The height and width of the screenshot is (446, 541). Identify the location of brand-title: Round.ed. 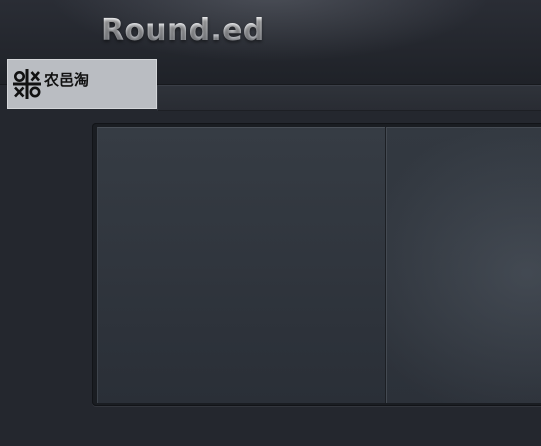
(183, 30).